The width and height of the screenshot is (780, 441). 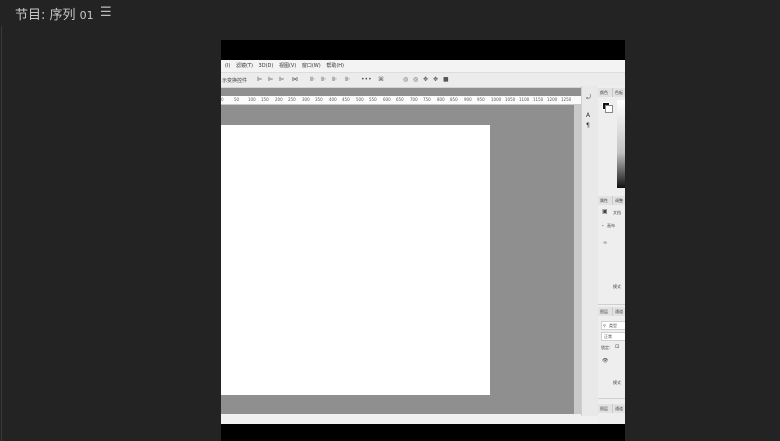 What do you see at coordinates (227, 66) in the screenshot?
I see `ps-menu-item: (I)` at bounding box center [227, 66].